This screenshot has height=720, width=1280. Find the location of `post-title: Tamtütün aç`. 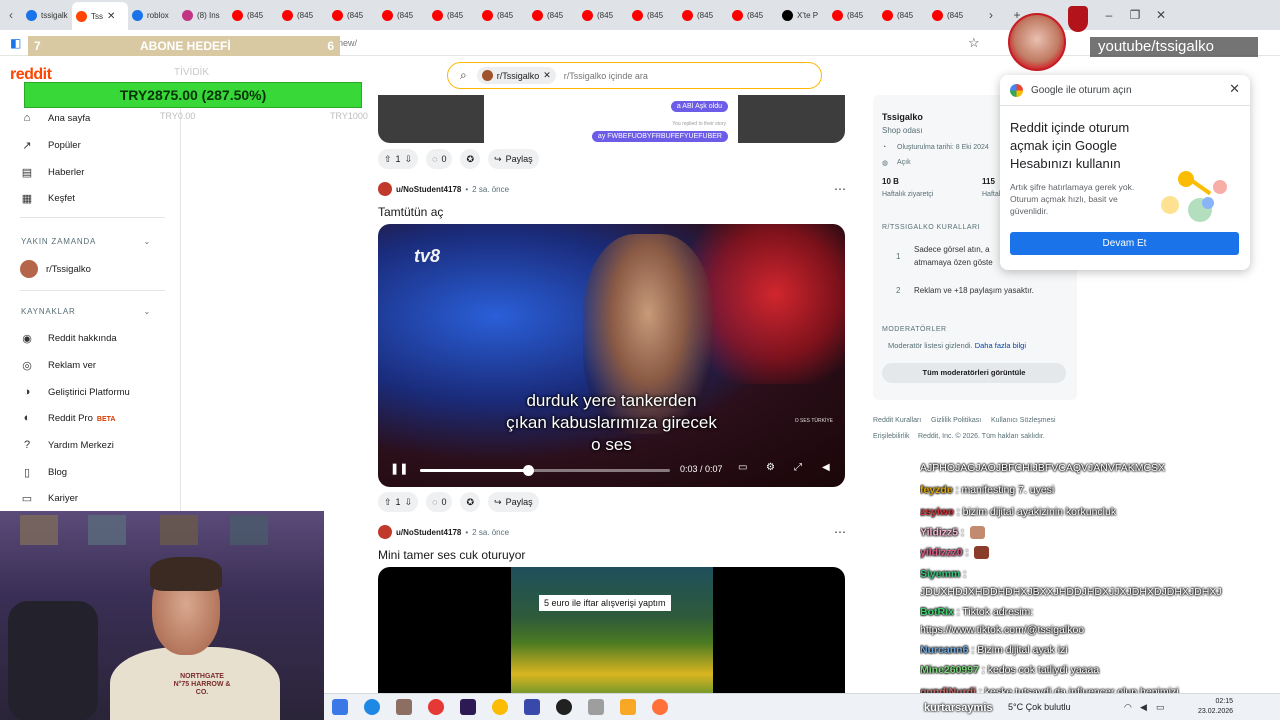

post-title: Tamtütün aç is located at coordinates (410, 212).